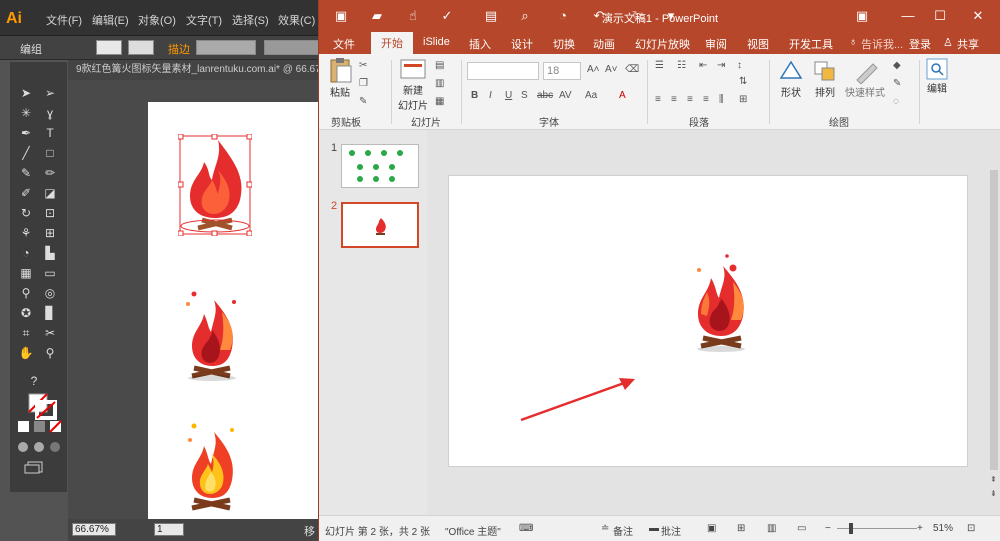 Image resolution: width=1000 pixels, height=541 pixels. What do you see at coordinates (662, 44) in the screenshot?
I see `tab-slideshow: 幻灯片放映` at bounding box center [662, 44].